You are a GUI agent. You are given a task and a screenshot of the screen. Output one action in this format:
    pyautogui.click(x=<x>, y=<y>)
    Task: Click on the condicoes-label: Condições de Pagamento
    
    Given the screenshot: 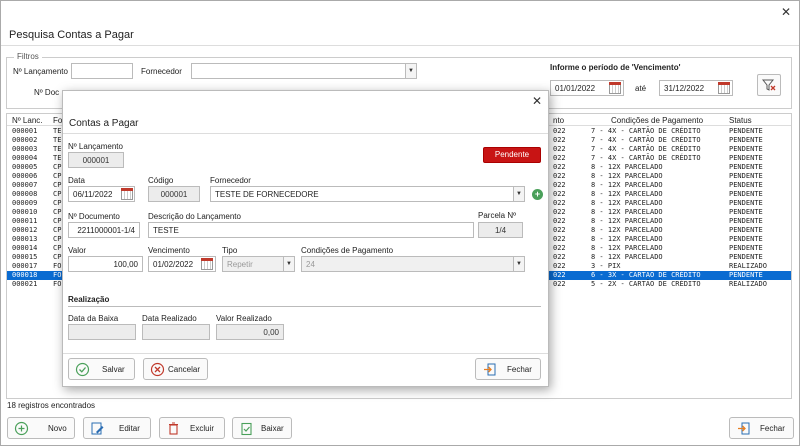 What is the action you would take?
    pyautogui.click(x=347, y=250)
    